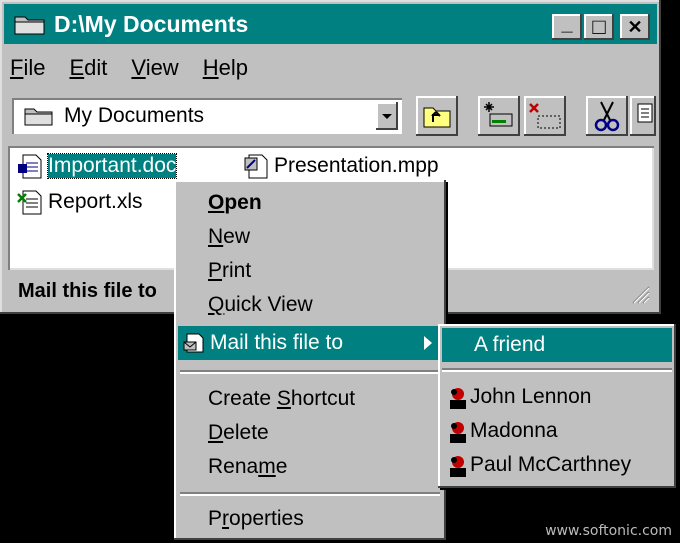 Image resolution: width=680 pixels, height=543 pixels. I want to click on toolbar: My Documents, so click(332, 118).